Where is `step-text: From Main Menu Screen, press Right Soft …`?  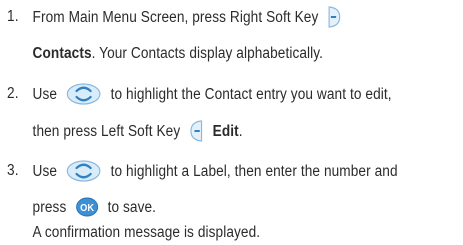 step-text: From Main Menu Screen, press Right Soft … is located at coordinates (175, 18).